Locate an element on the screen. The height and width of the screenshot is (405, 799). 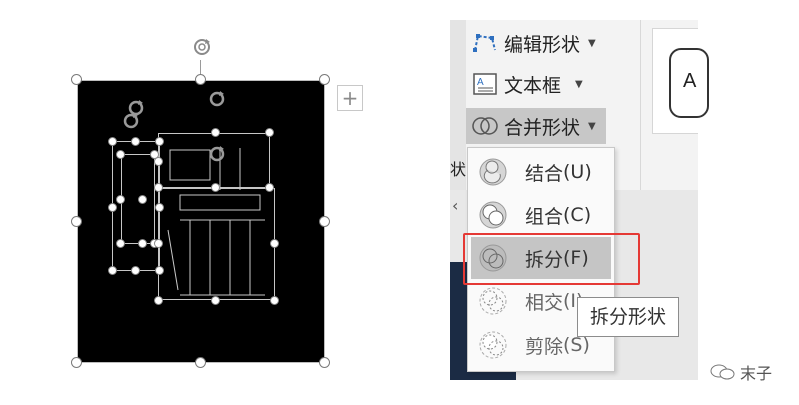
edit-shape-label: 编辑形状 is located at coordinates (542, 44).